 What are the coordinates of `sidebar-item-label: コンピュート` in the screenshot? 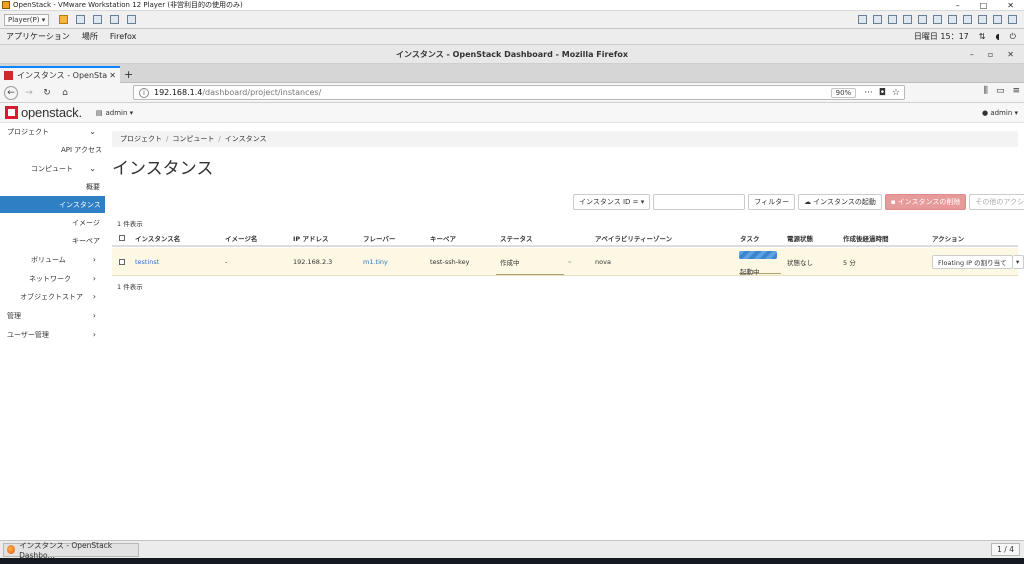 It's located at (52, 168).